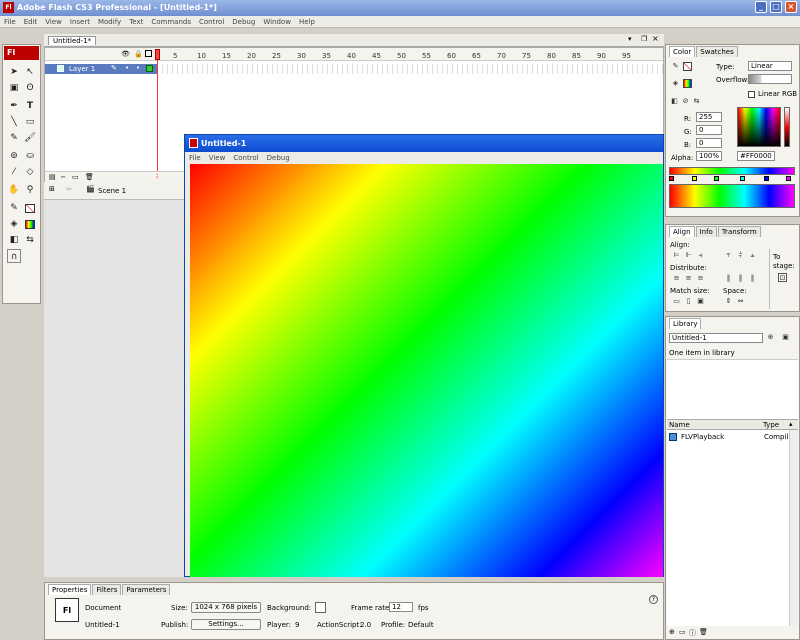 The height and width of the screenshot is (640, 800). Describe the element at coordinates (30, 156) in the screenshot. I see `paint-bucket-icon: ⛀` at that location.